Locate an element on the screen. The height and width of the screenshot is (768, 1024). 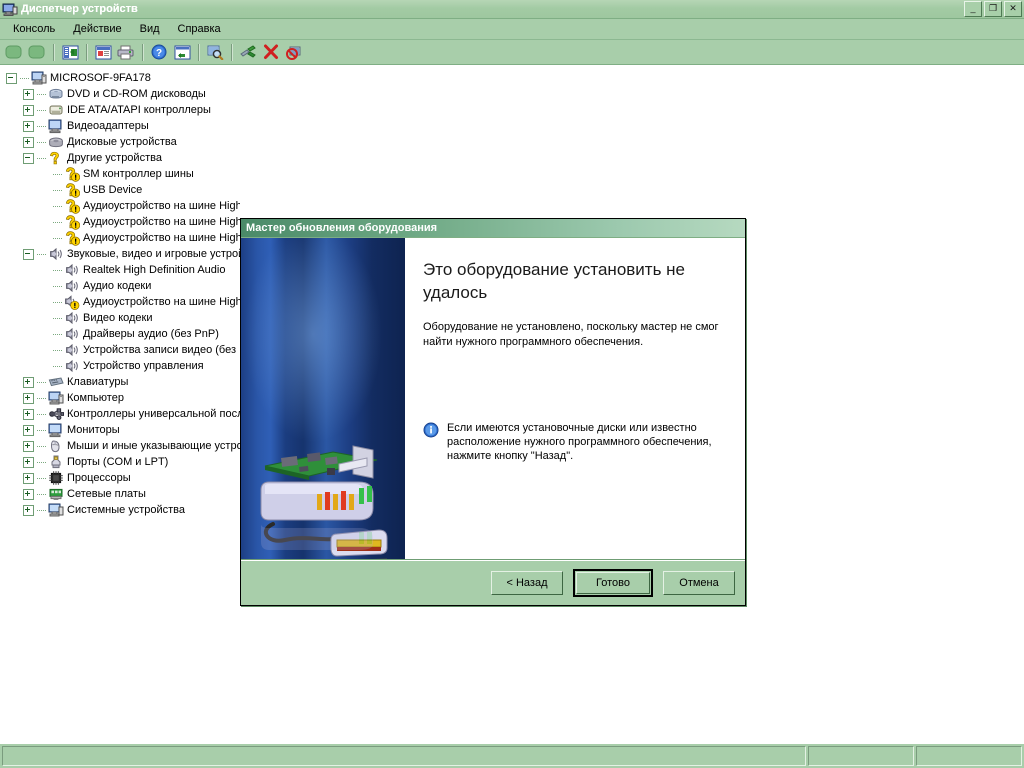
tree-node: DVD и CD-ROM дисководы is located at coordinates (120, 94).